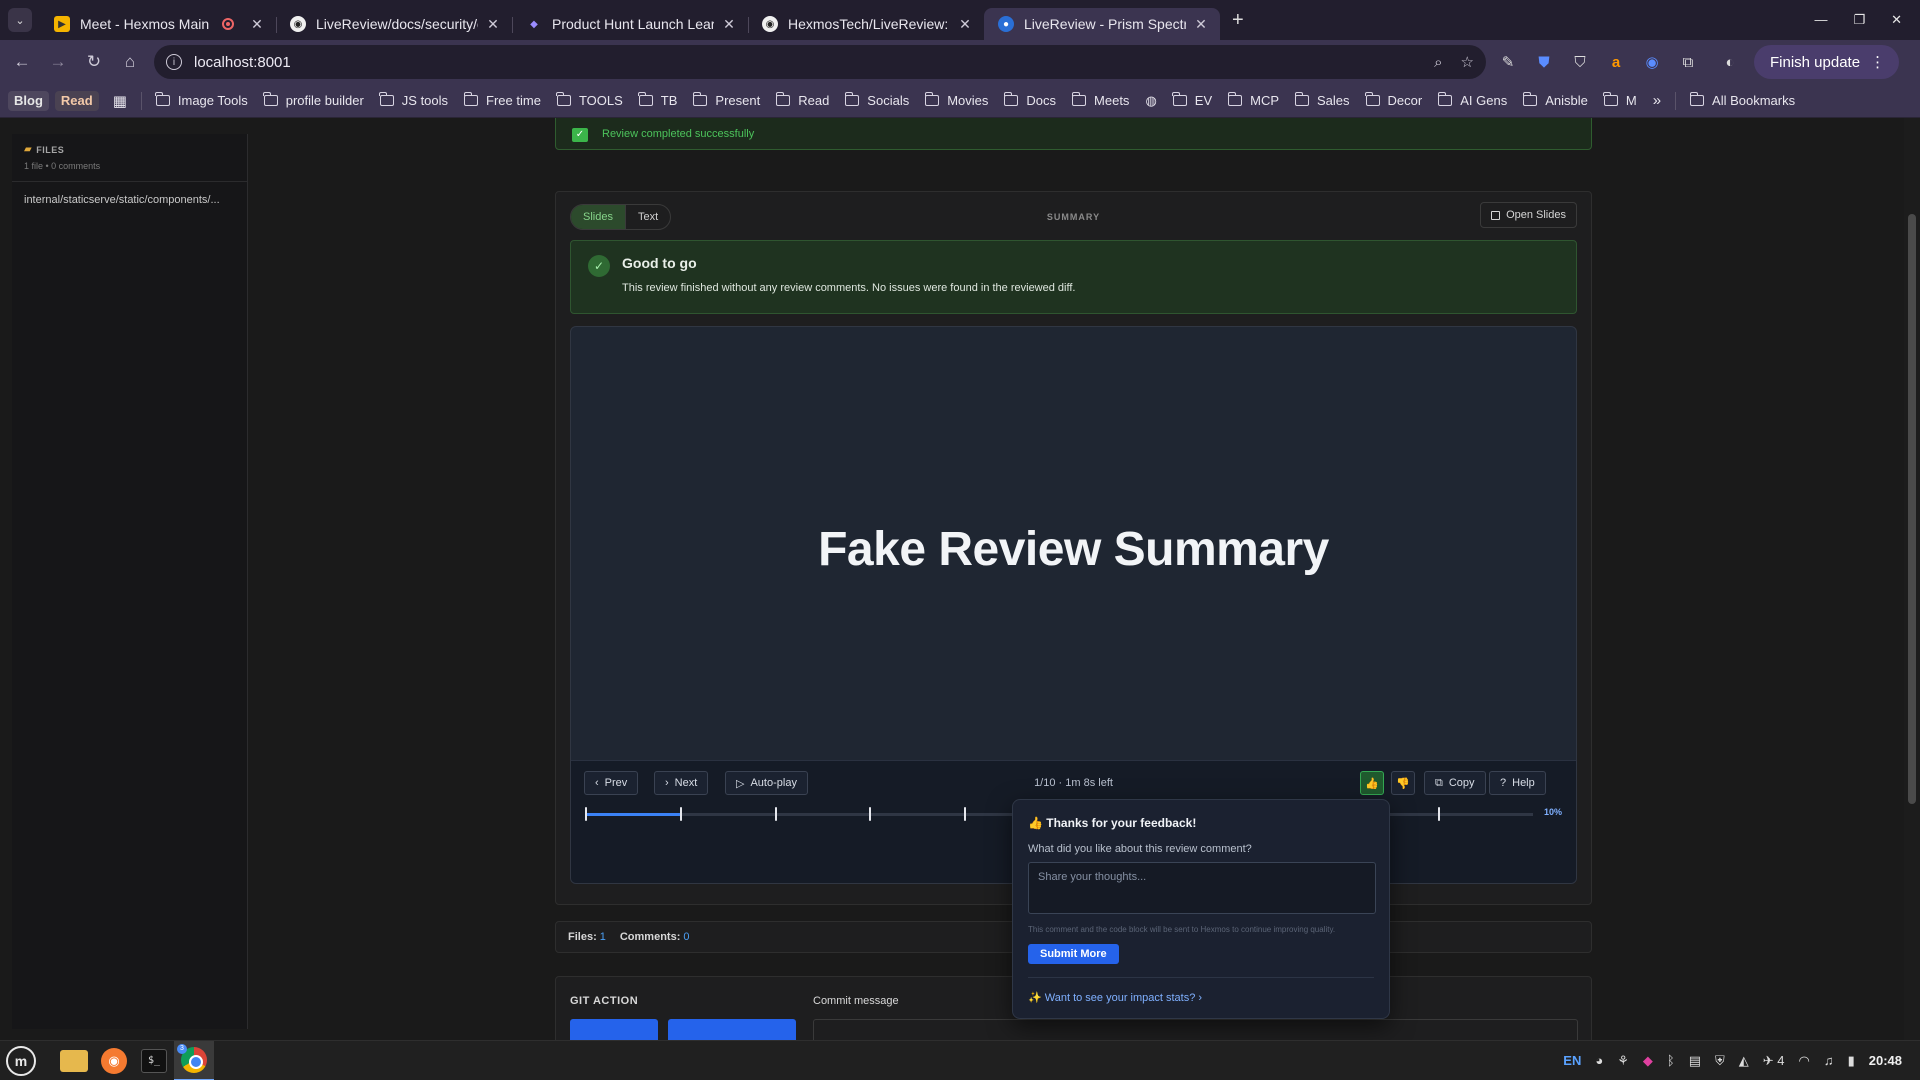 The image size is (1920, 1080). What do you see at coordinates (28, 149) in the screenshot?
I see `folder-icon: ▰` at bounding box center [28, 149].